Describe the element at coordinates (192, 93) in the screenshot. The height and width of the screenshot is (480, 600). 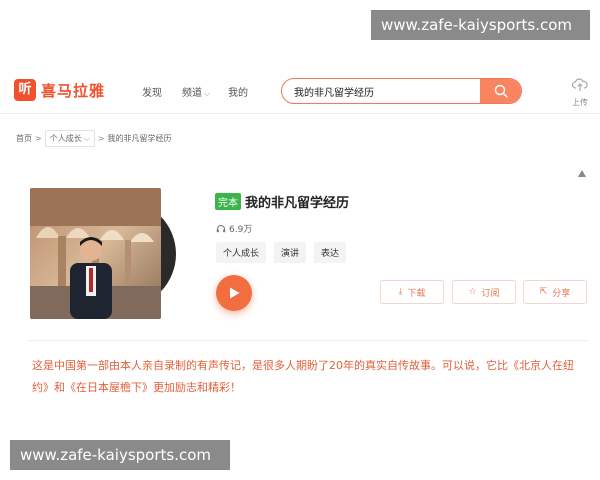
I see `nav-channel-label: 频道` at that location.